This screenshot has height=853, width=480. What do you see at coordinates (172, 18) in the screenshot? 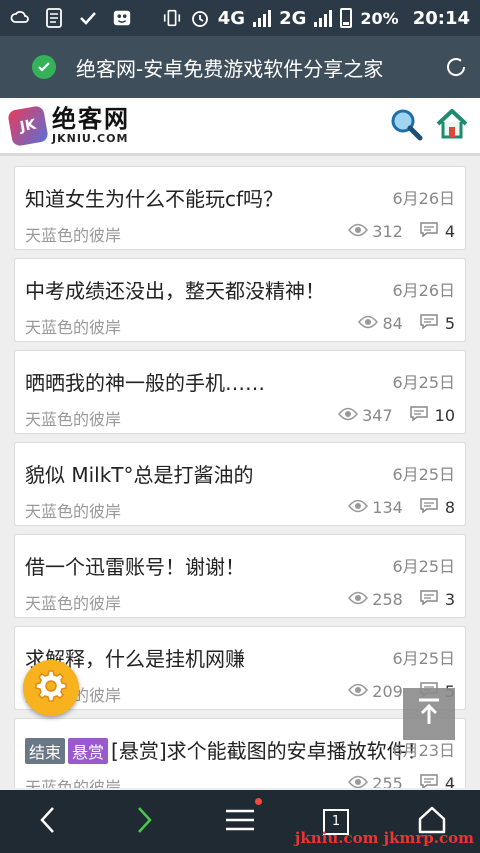
I see `vibrate-icon` at bounding box center [172, 18].